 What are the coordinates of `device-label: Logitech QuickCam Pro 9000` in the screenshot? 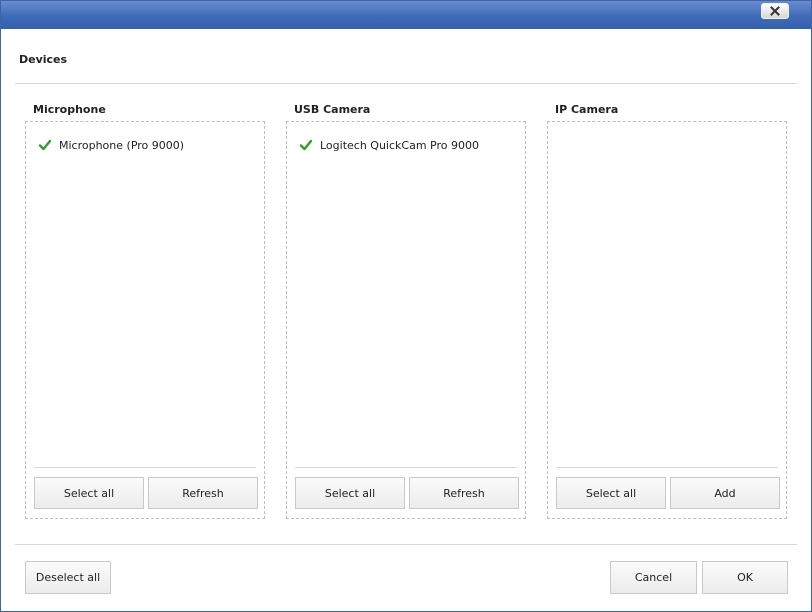 It's located at (399, 145).